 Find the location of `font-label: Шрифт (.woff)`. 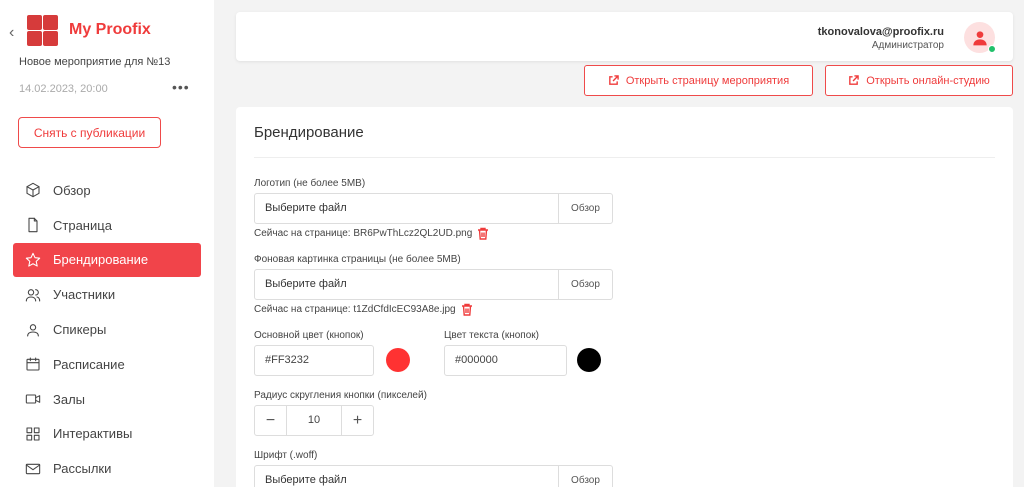

font-label: Шрифт (.woff) is located at coordinates (286, 455).